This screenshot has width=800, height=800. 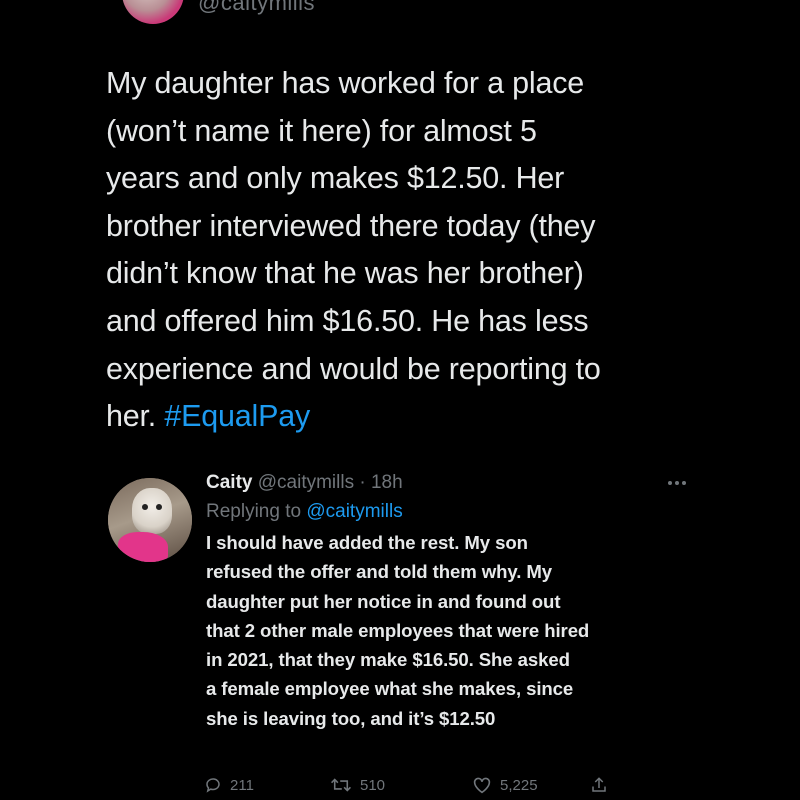 I want to click on share-action, so click(x=599, y=785).